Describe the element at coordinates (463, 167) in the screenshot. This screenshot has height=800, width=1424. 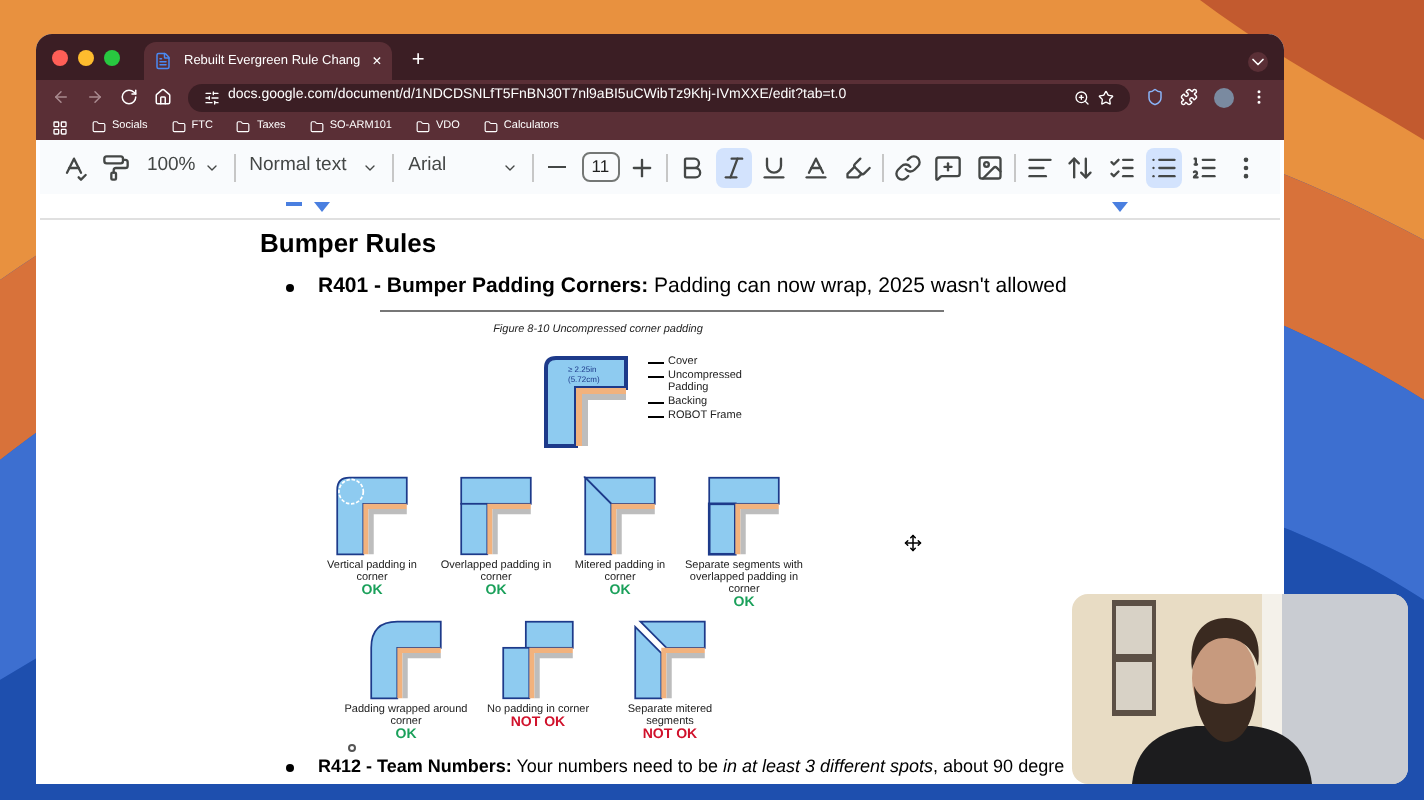
I see `font-dropdown: Arial` at that location.